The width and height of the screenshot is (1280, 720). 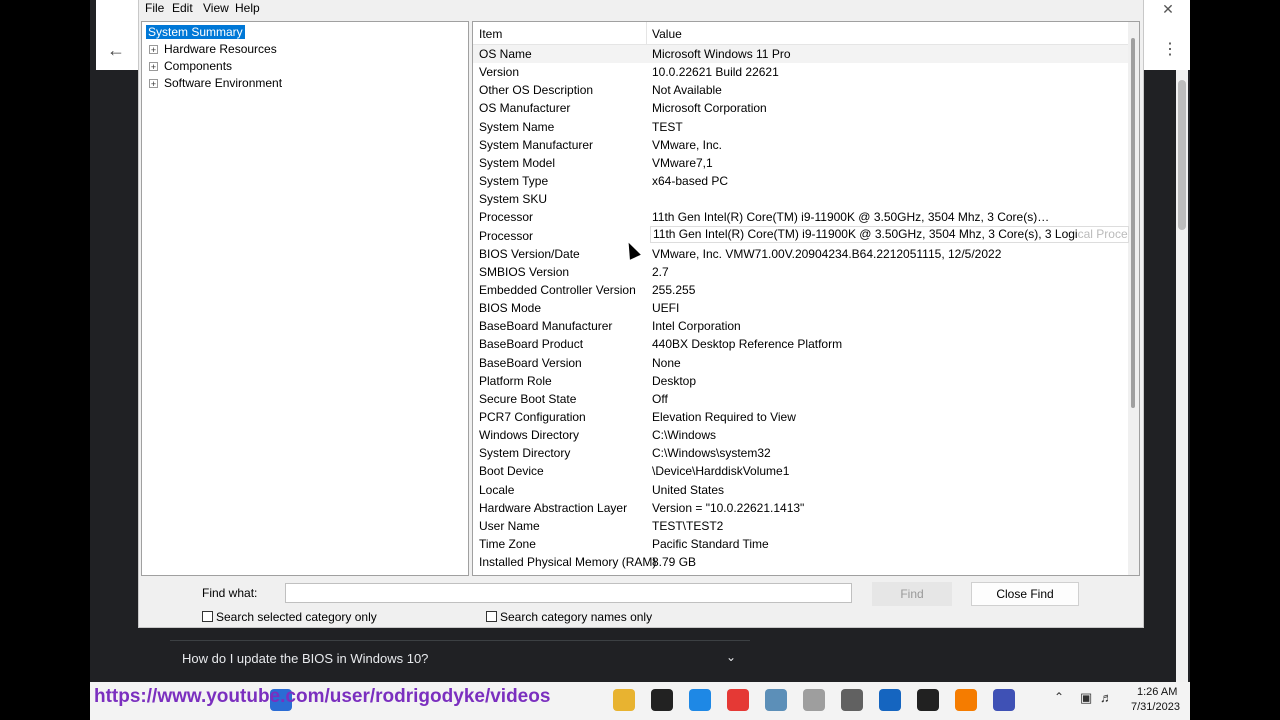 I want to click on row-item: System Type, so click(x=514, y=181).